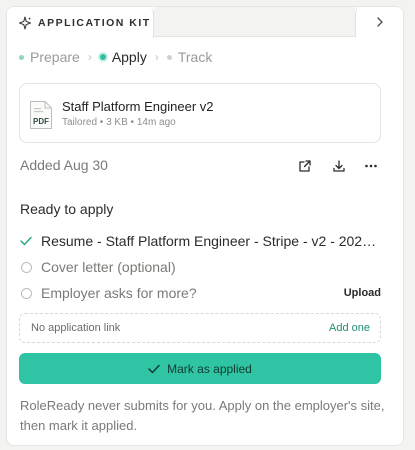 The image size is (415, 450). What do you see at coordinates (102, 57) in the screenshot?
I see `step-dot-current` at bounding box center [102, 57].